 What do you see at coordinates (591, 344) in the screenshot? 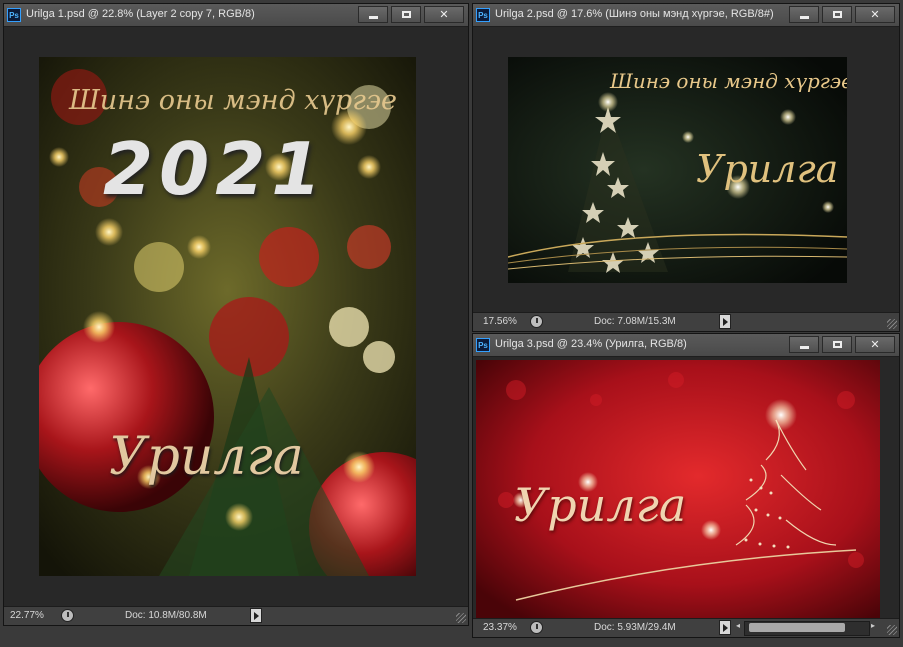
I see `window-title: Urilga 3.psd @ 23.4% (Урилга, RGB/8)` at bounding box center [591, 344].